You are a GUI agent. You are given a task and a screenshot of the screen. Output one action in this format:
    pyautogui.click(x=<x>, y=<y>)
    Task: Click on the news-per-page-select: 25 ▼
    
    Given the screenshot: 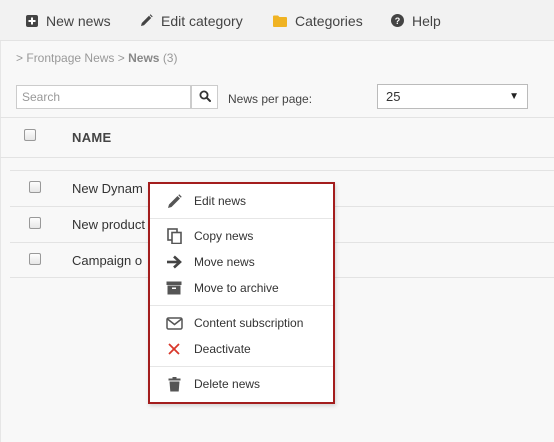 What is the action you would take?
    pyautogui.click(x=452, y=96)
    